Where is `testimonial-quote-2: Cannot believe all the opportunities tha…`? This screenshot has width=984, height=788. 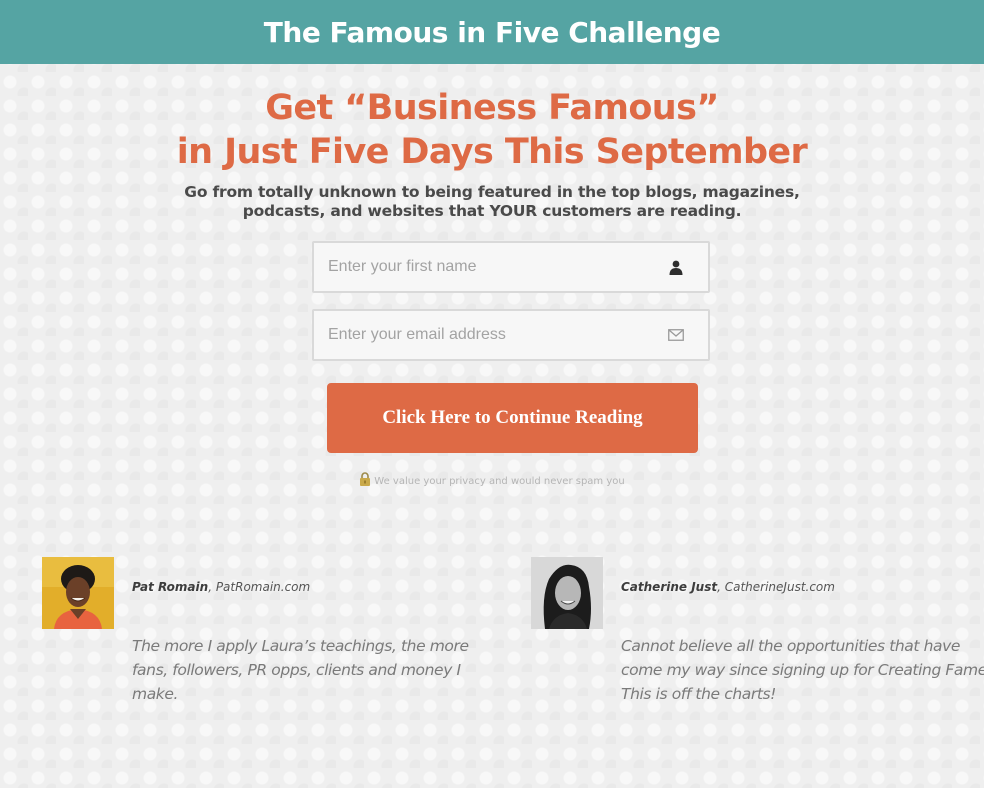
testimonial-quote-2: Cannot believe all the opportunities tha… is located at coordinates (802, 670).